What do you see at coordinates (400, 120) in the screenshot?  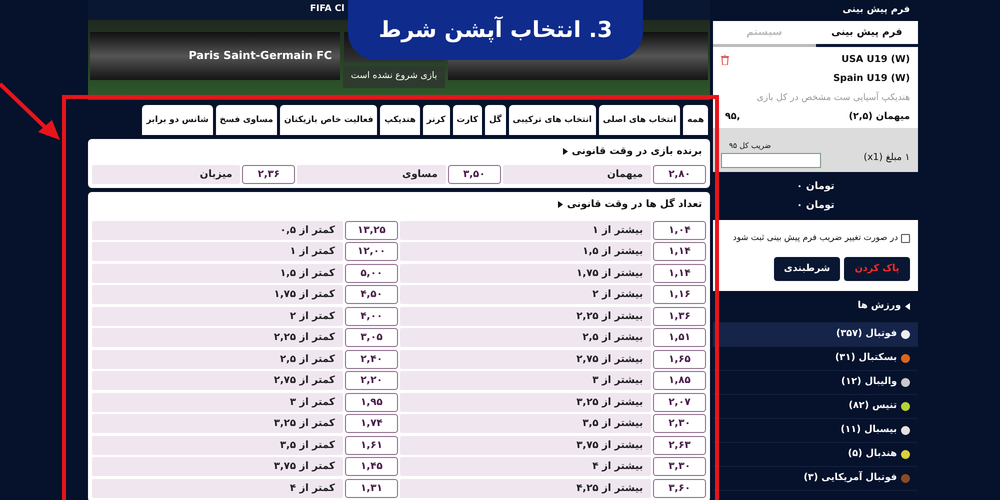 I see `market-tab: هندیکپ` at bounding box center [400, 120].